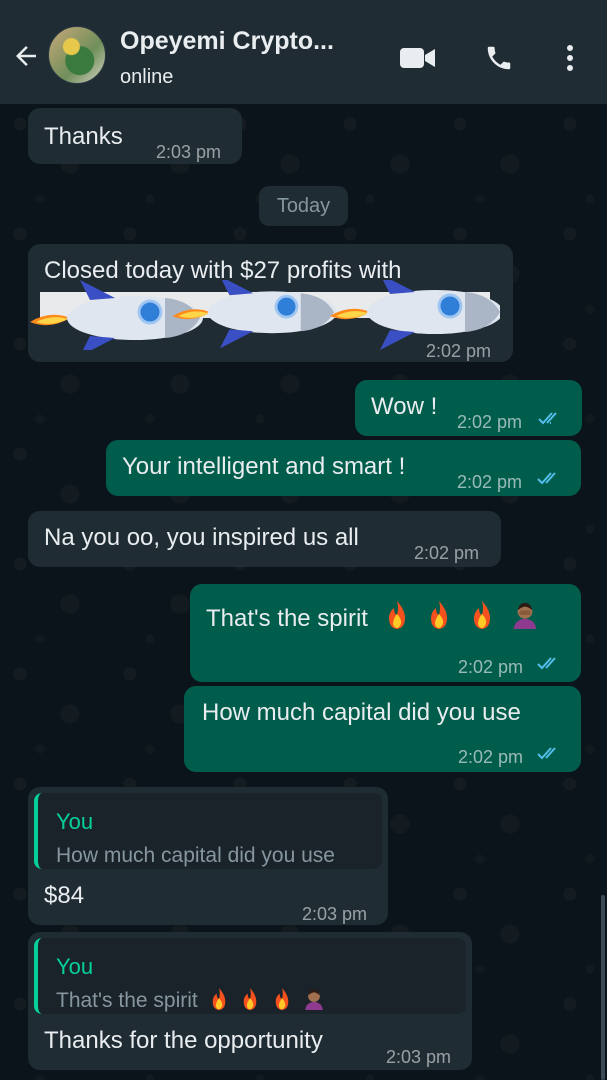  Describe the element at coordinates (26, 56) in the screenshot. I see `back-arrow-icon` at that location.